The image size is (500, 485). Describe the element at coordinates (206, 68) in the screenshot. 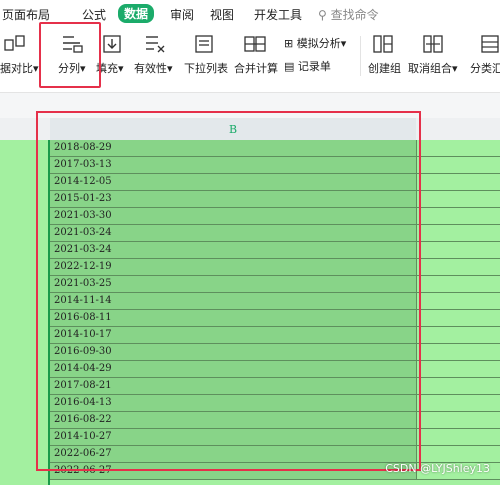

I see `dropdown-list-button: 下拉列表` at that location.